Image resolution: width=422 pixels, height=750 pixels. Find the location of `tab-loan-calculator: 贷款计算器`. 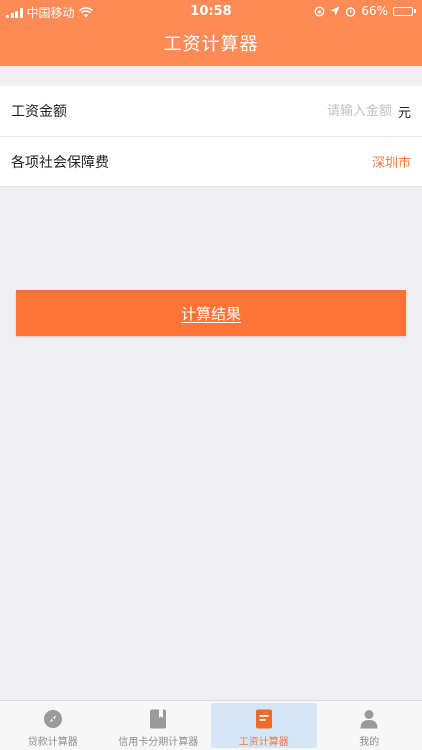

tab-loan-calculator: 贷款计算器 is located at coordinates (53, 725).